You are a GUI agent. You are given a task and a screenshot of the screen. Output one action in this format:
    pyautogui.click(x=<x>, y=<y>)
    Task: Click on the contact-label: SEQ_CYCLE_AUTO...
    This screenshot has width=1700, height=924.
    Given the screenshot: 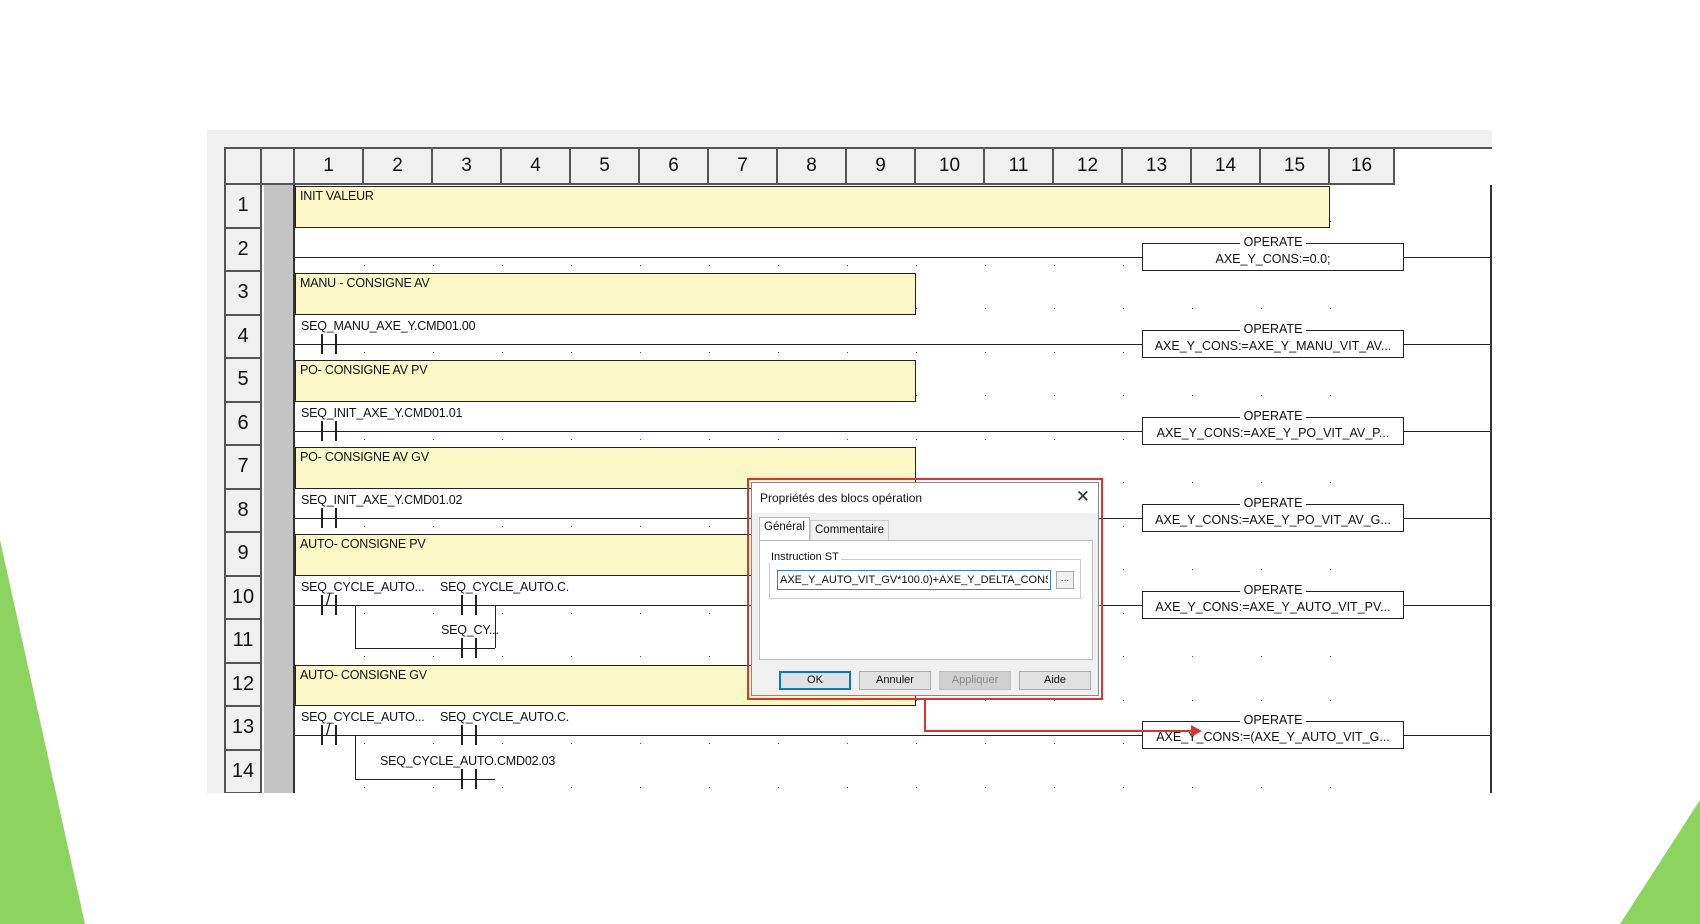 What is the action you would take?
    pyautogui.click(x=363, y=586)
    